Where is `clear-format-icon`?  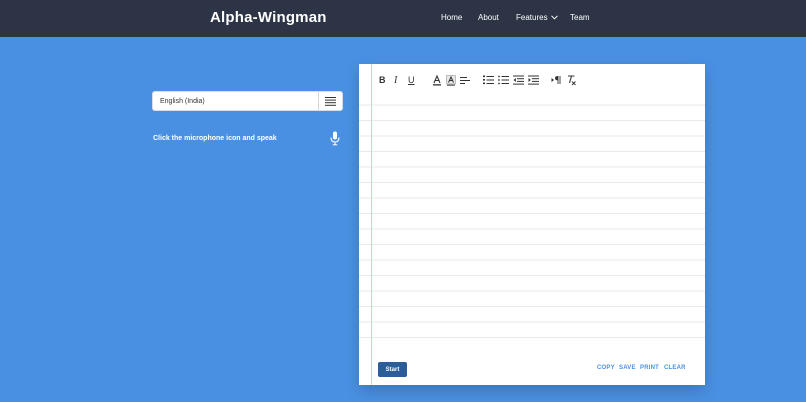
clear-format-icon is located at coordinates (571, 80).